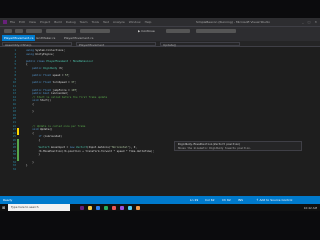  I want to click on windows-taskbar: ⊞ Type here to search 10:42 AM, so click(160, 207).